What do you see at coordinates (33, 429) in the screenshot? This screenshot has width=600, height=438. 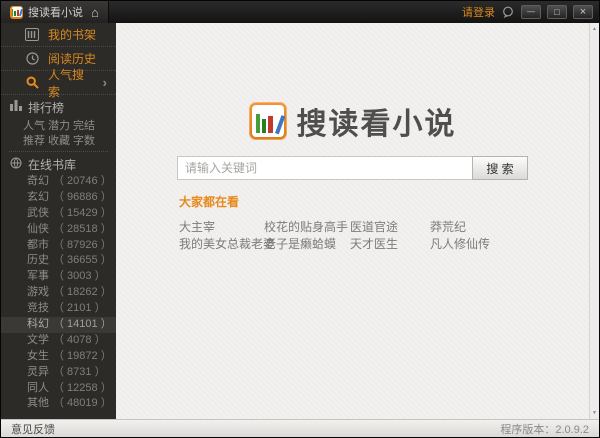 I see `feedback-link: 意见反馈` at bounding box center [33, 429].